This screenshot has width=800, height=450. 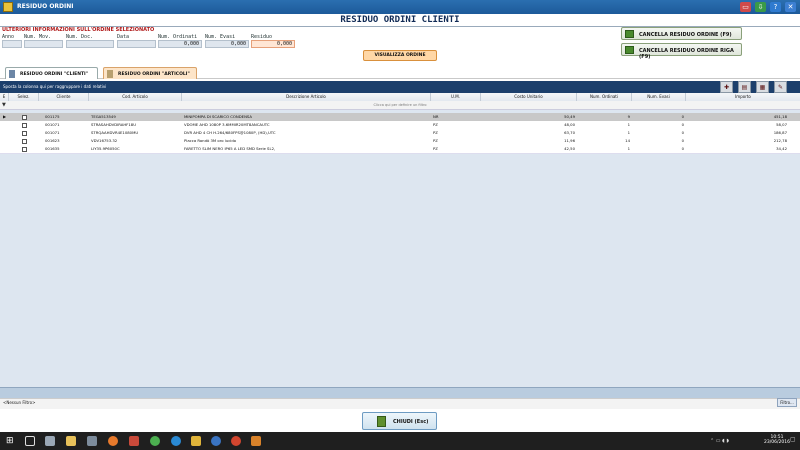 What do you see at coordinates (743, 97) in the screenshot?
I see `col-header-importo: Importo` at bounding box center [743, 97].